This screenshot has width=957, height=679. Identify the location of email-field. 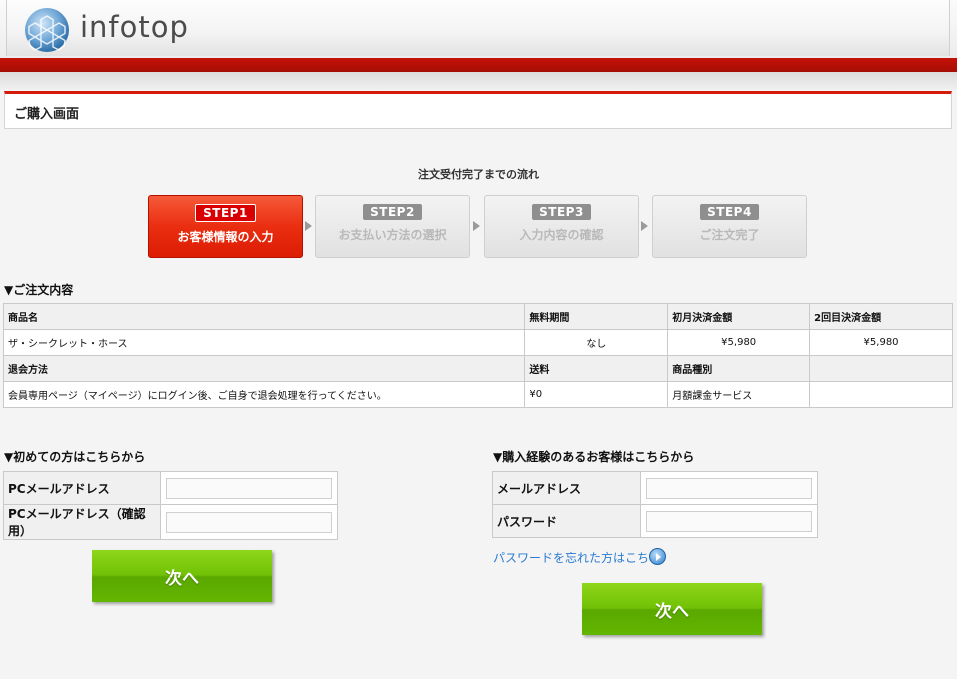
(729, 488).